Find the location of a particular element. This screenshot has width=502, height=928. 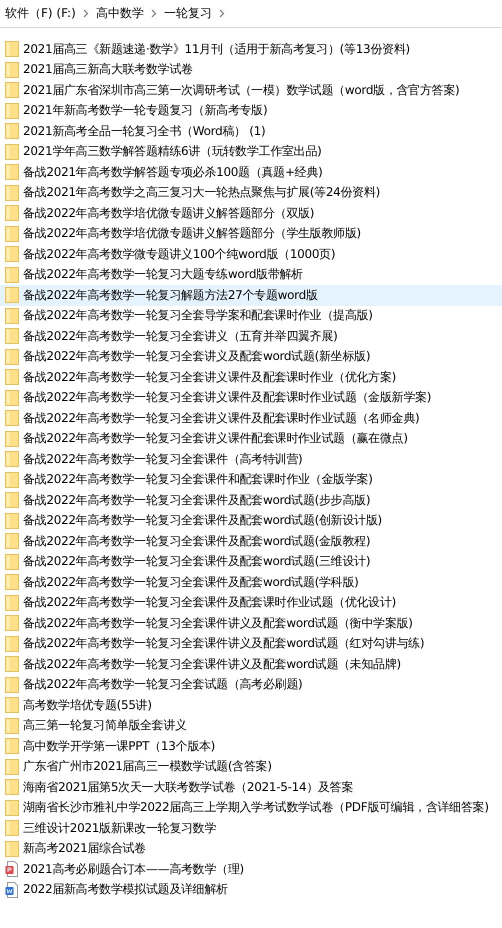

file-row: 备战2022年高考数学一轮复习全套课件及配套word试题(学科版) is located at coordinates (251, 582).